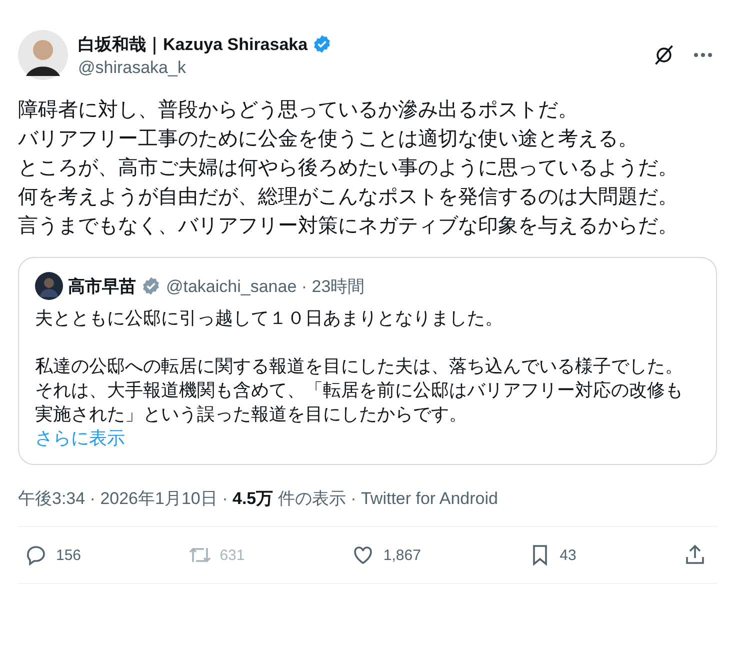 The height and width of the screenshot is (651, 735). Describe the element at coordinates (36, 555) in the screenshot. I see `reply-icon` at that location.